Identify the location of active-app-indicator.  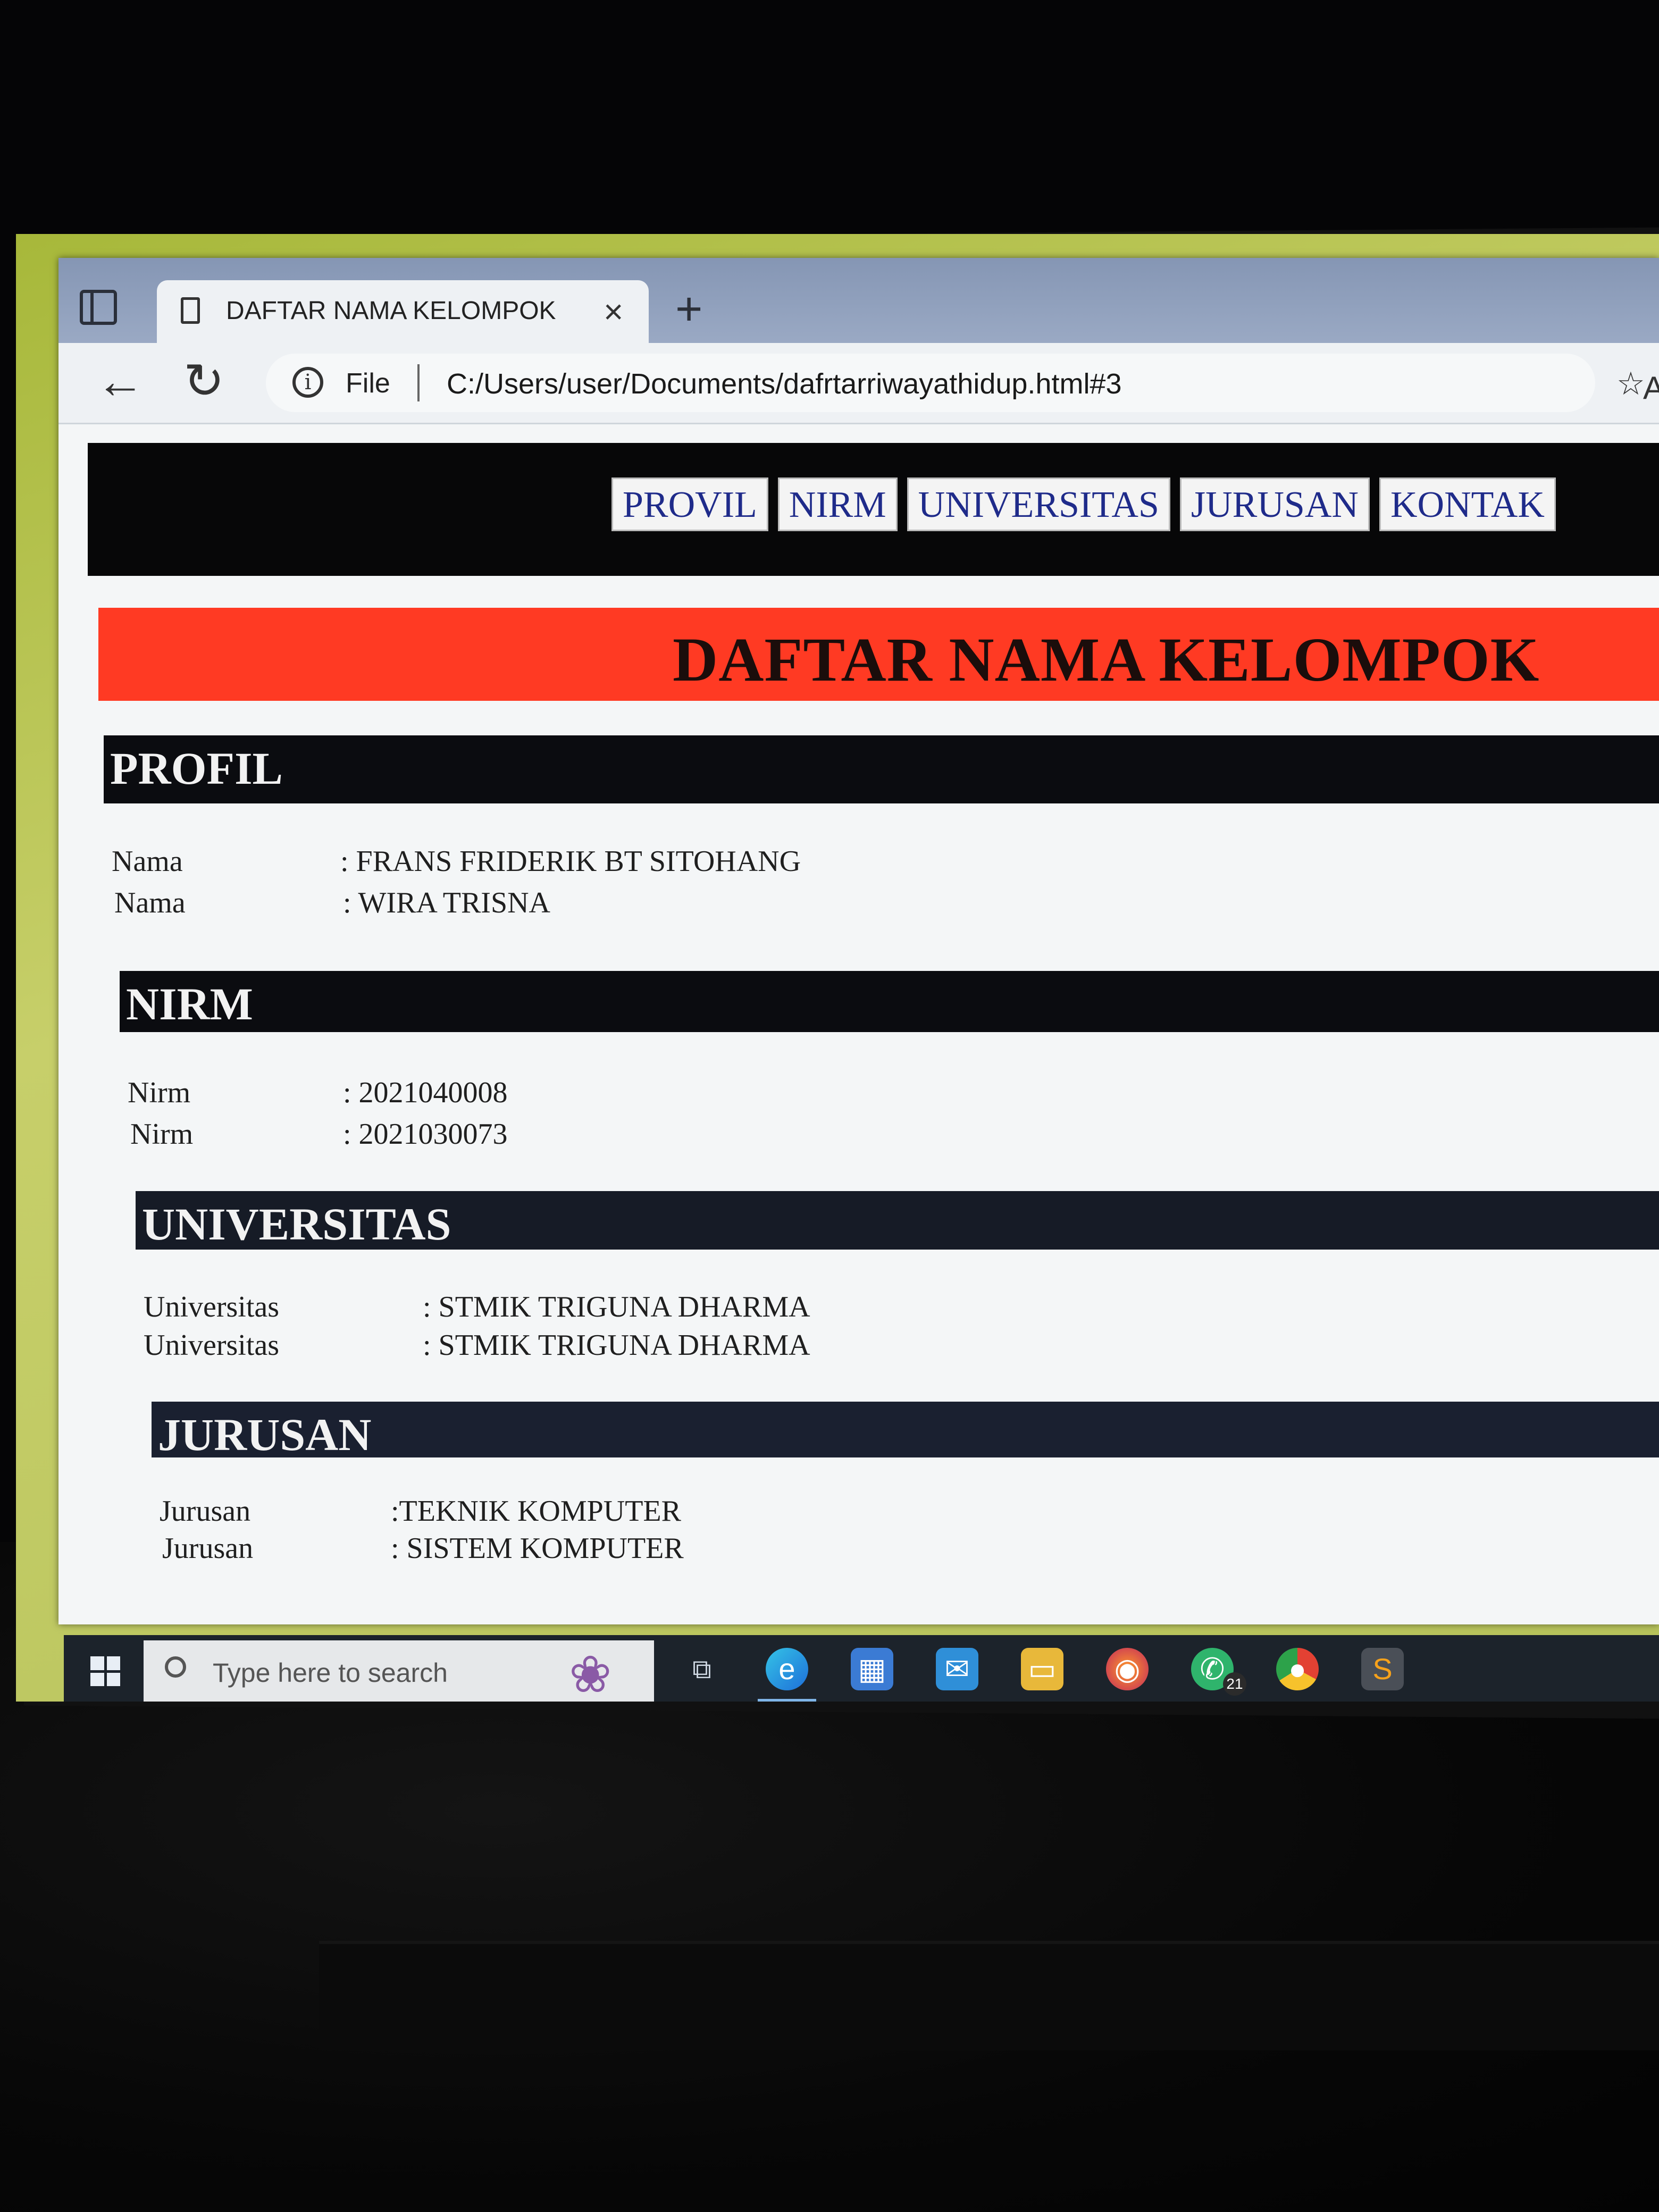
(787, 1700).